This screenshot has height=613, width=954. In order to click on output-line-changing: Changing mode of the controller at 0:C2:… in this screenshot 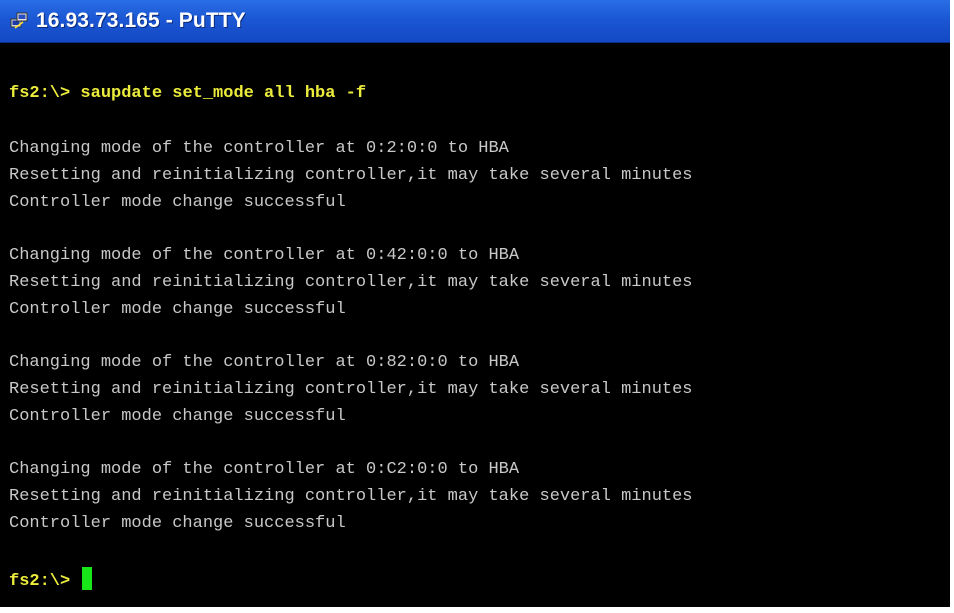, I will do `click(264, 469)`.